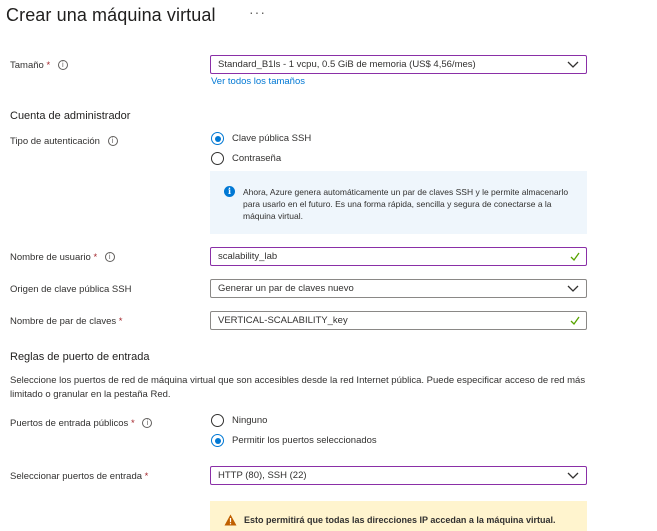 This screenshot has width=657, height=531. I want to click on auth-type-label-row: Tipo de autenticación i, so click(64, 141).